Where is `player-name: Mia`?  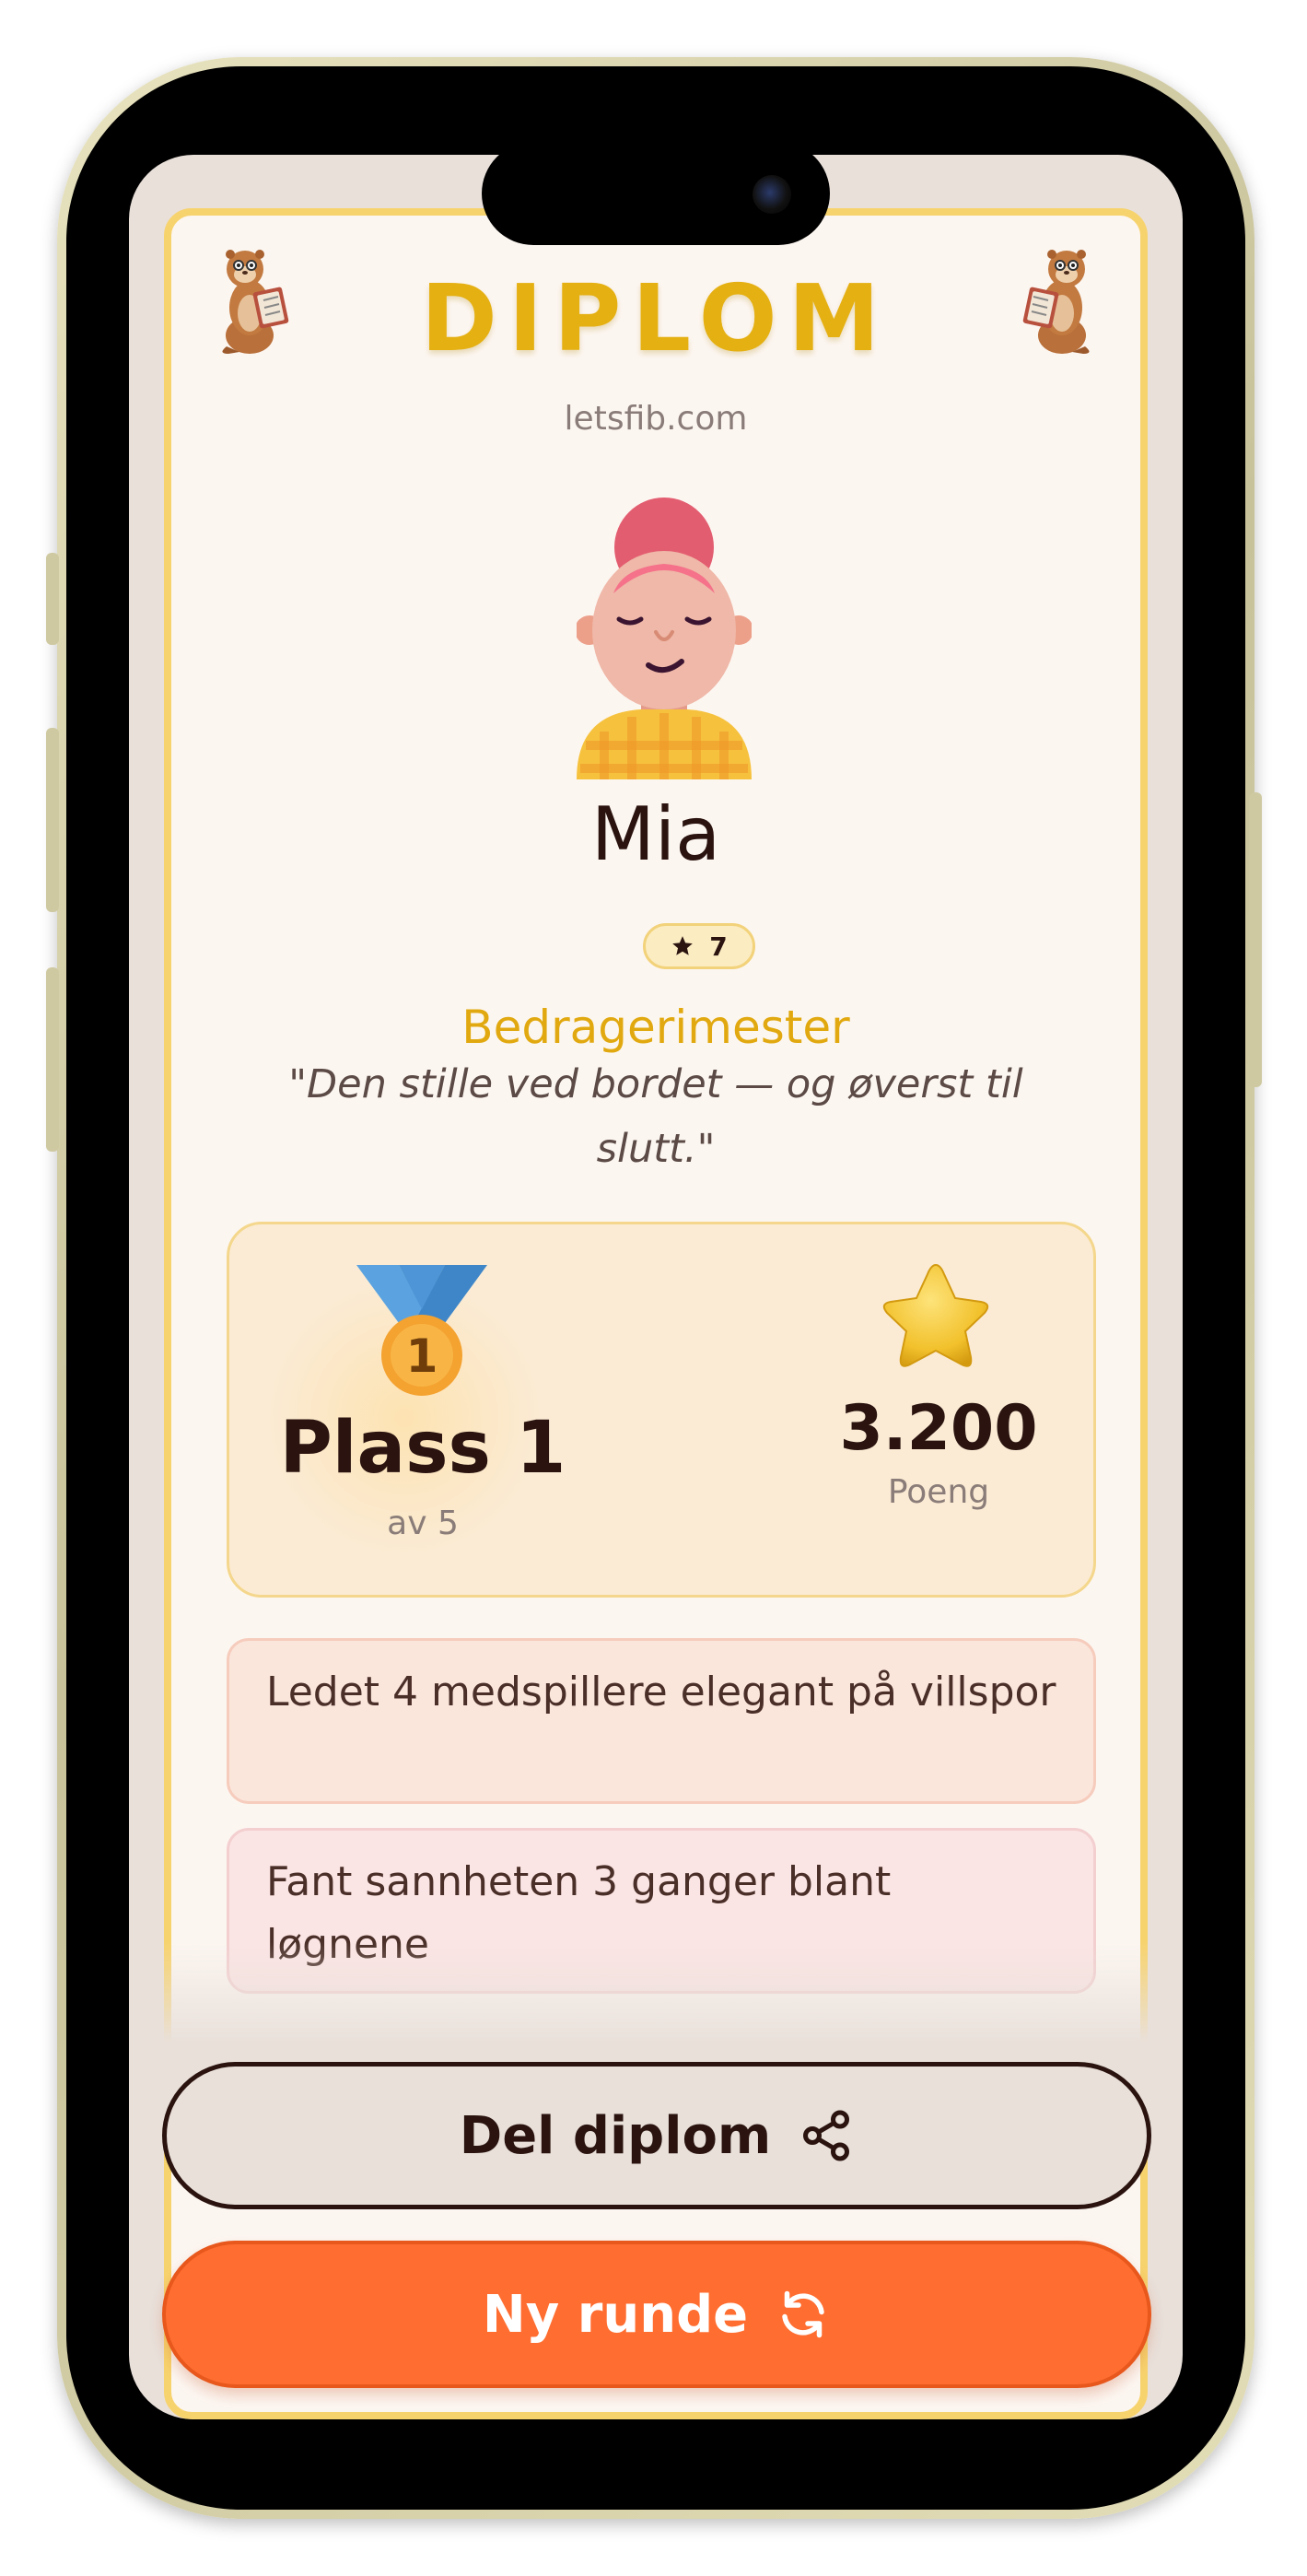 player-name: Mia is located at coordinates (656, 834).